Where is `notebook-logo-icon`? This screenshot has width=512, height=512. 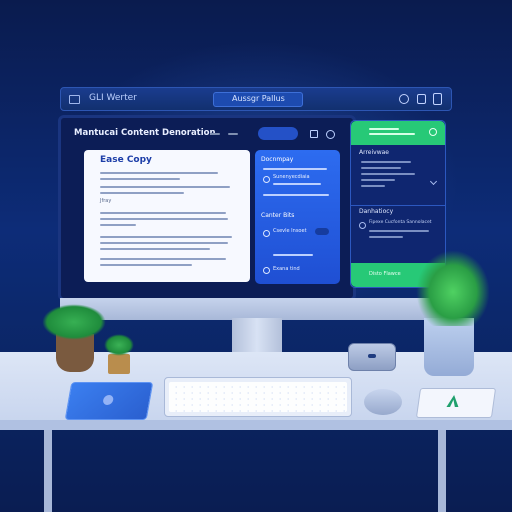
notebook-logo-icon is located at coordinates (453, 401).